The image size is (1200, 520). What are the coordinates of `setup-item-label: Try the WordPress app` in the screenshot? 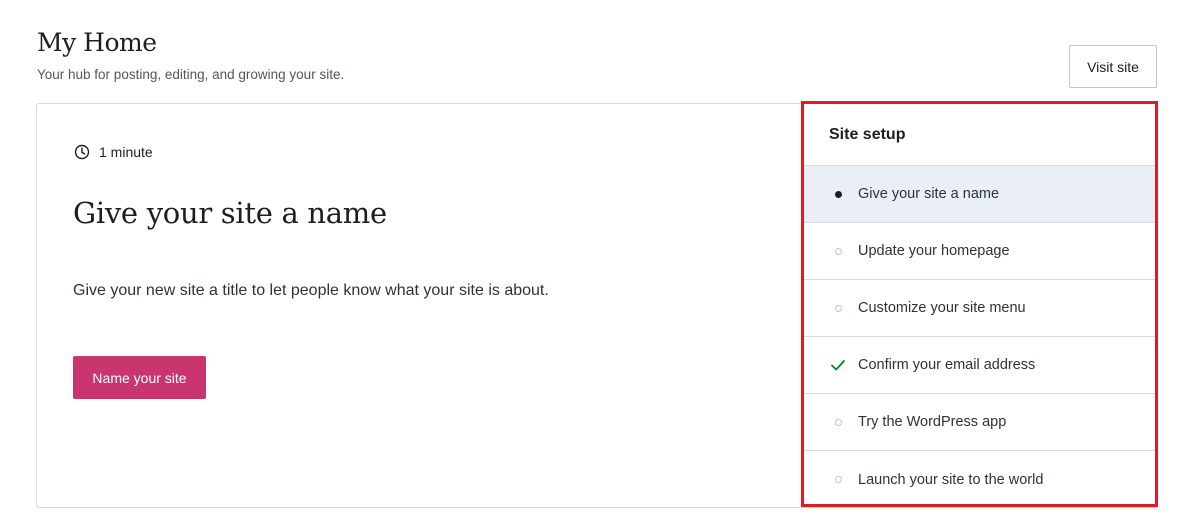 It's located at (932, 422).